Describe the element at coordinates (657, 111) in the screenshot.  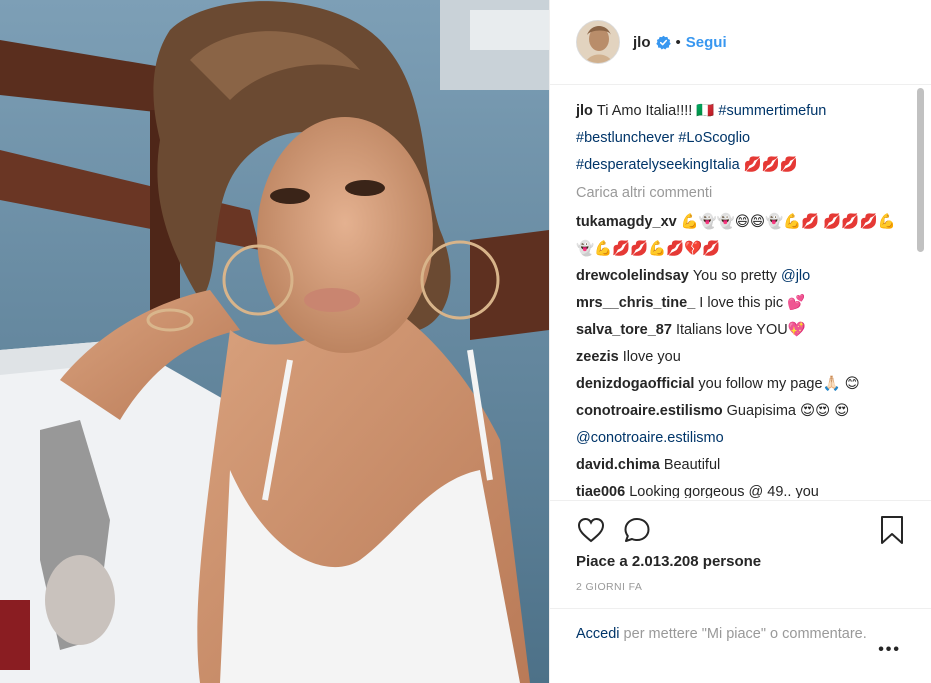
I see `caption-text: Ti Amo Italia!!!! 🇮🇹` at that location.